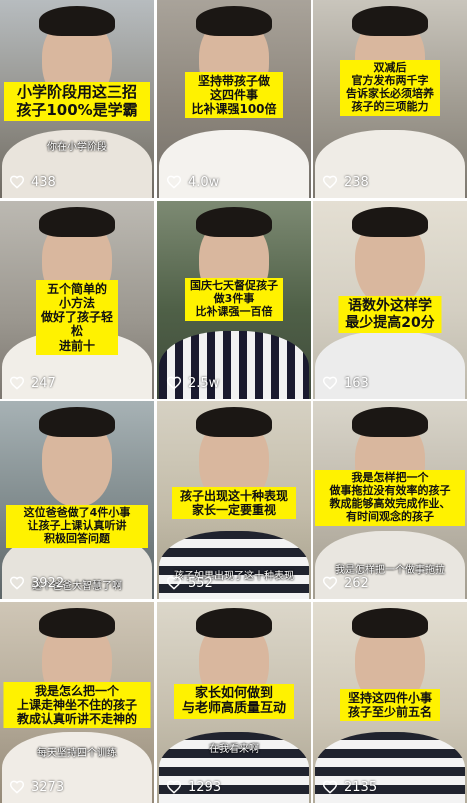 The image size is (467, 803). Describe the element at coordinates (204, 383) in the screenshot. I see `like-count-value: 2.5w` at that location.